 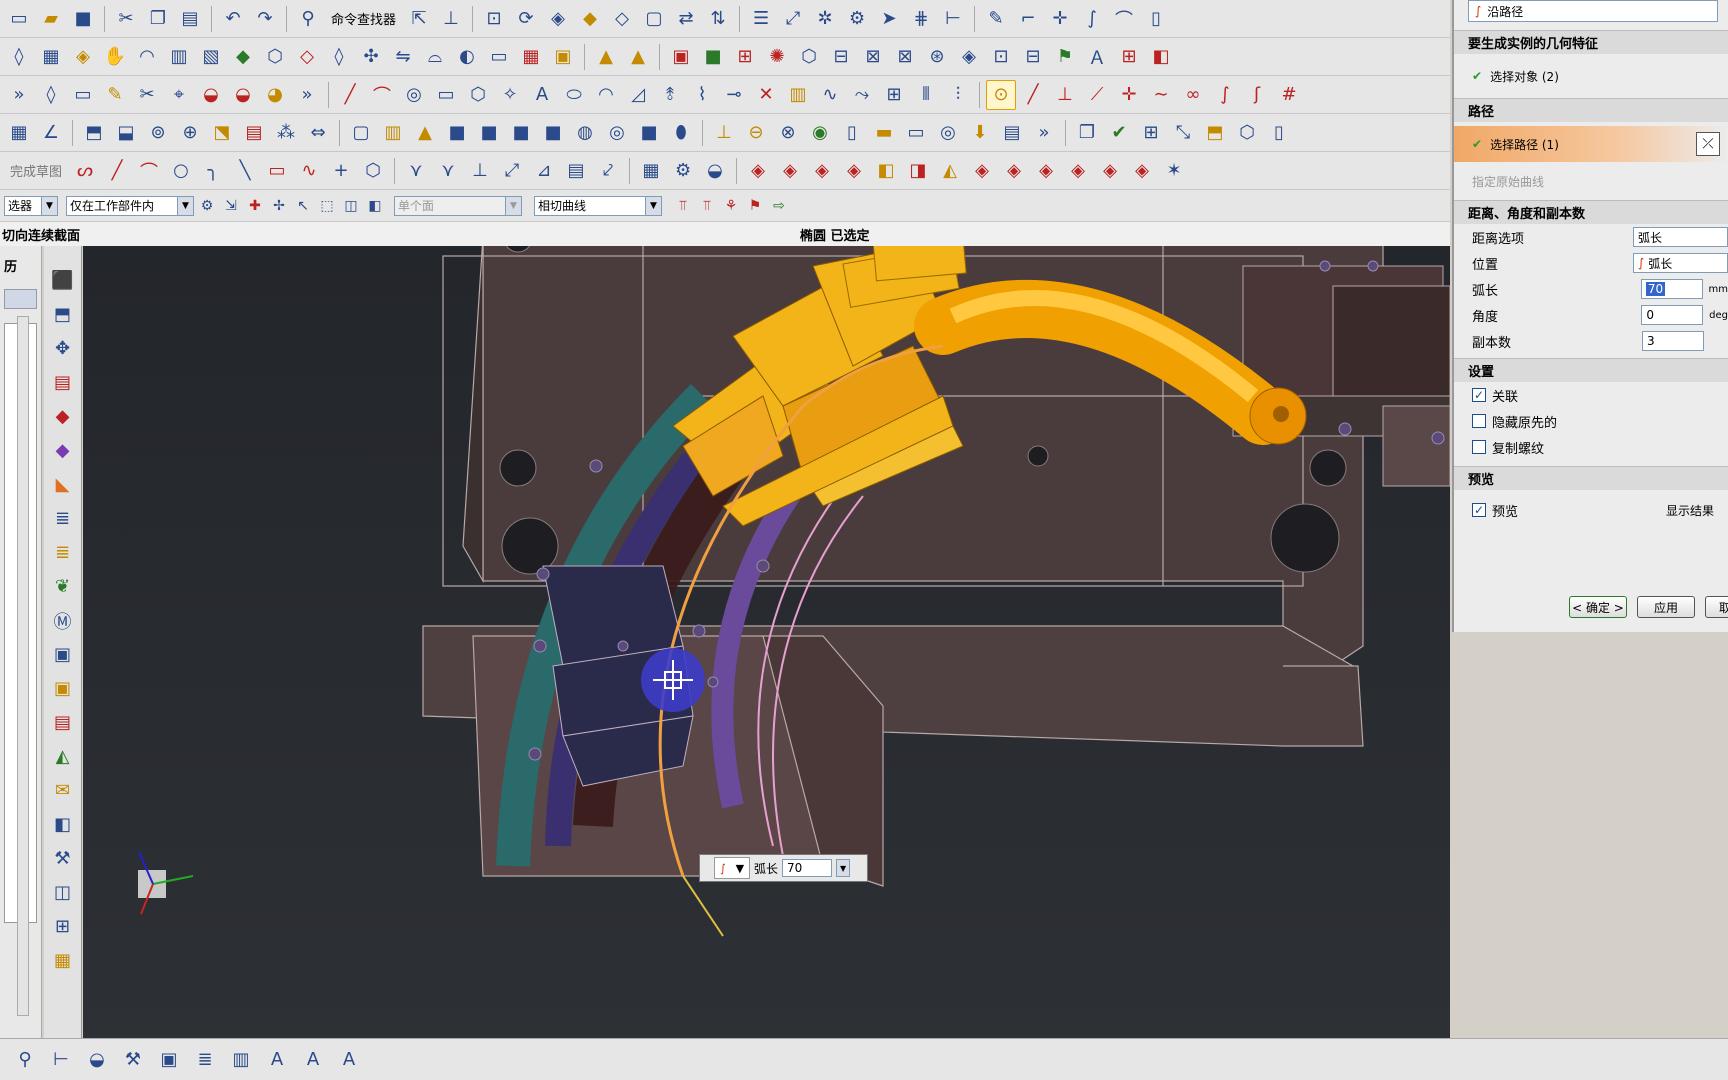 What do you see at coordinates (1591, 212) in the screenshot?
I see `section-distance-header: 距离、角度和副本数` at bounding box center [1591, 212].